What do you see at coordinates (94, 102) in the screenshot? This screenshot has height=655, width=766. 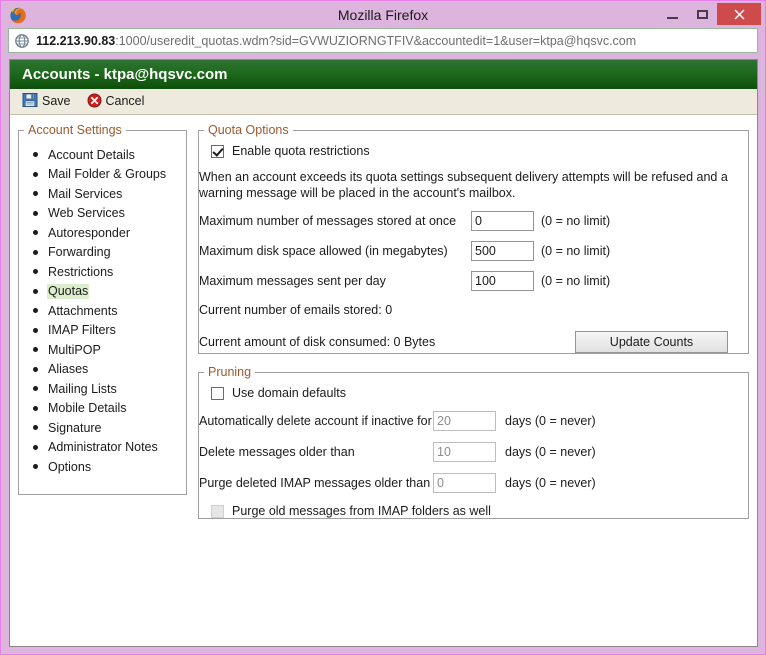 I see `cancel-circle-x-icon` at bounding box center [94, 102].